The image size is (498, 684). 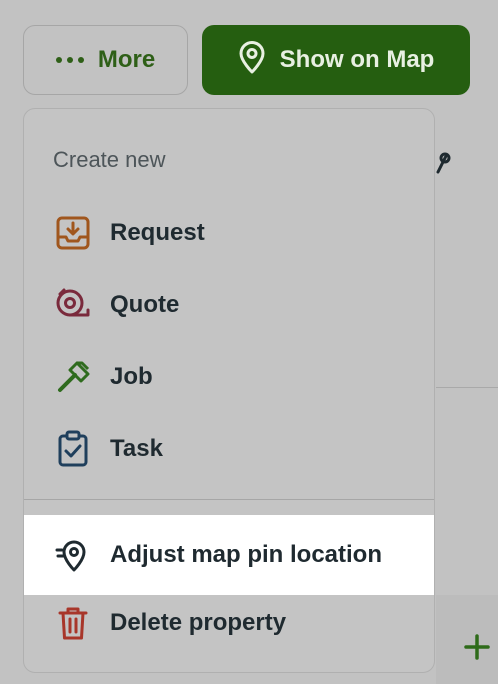 I want to click on measuring-tape-icon, so click(x=73, y=305).